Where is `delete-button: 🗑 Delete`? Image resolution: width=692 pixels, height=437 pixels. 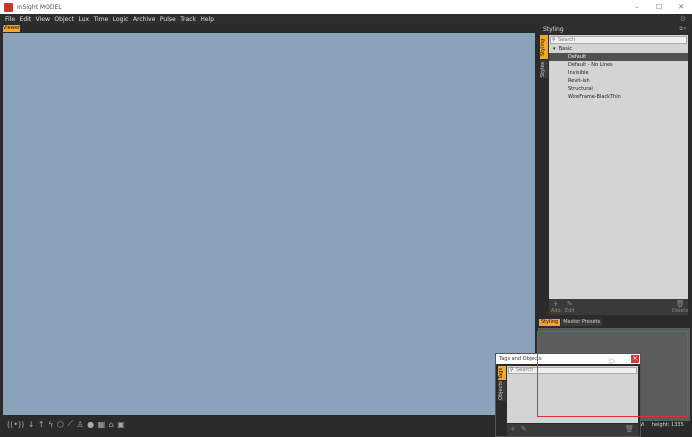
delete-button: 🗑 Delete is located at coordinates (680, 307).